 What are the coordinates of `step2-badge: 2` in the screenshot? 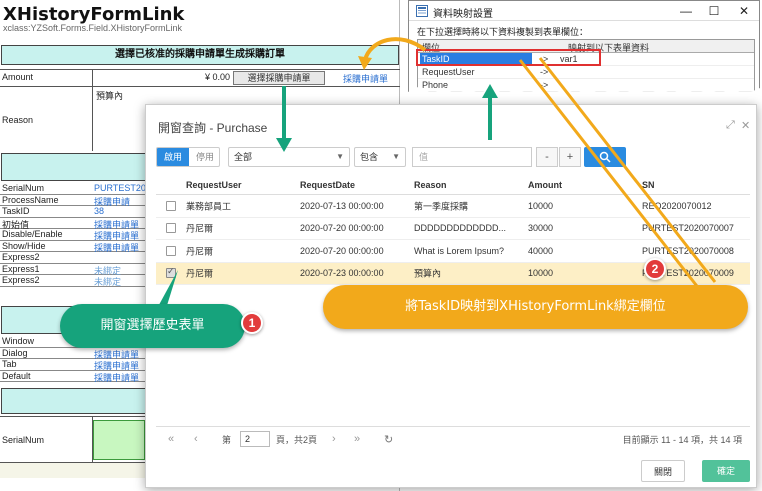 It's located at (655, 269).